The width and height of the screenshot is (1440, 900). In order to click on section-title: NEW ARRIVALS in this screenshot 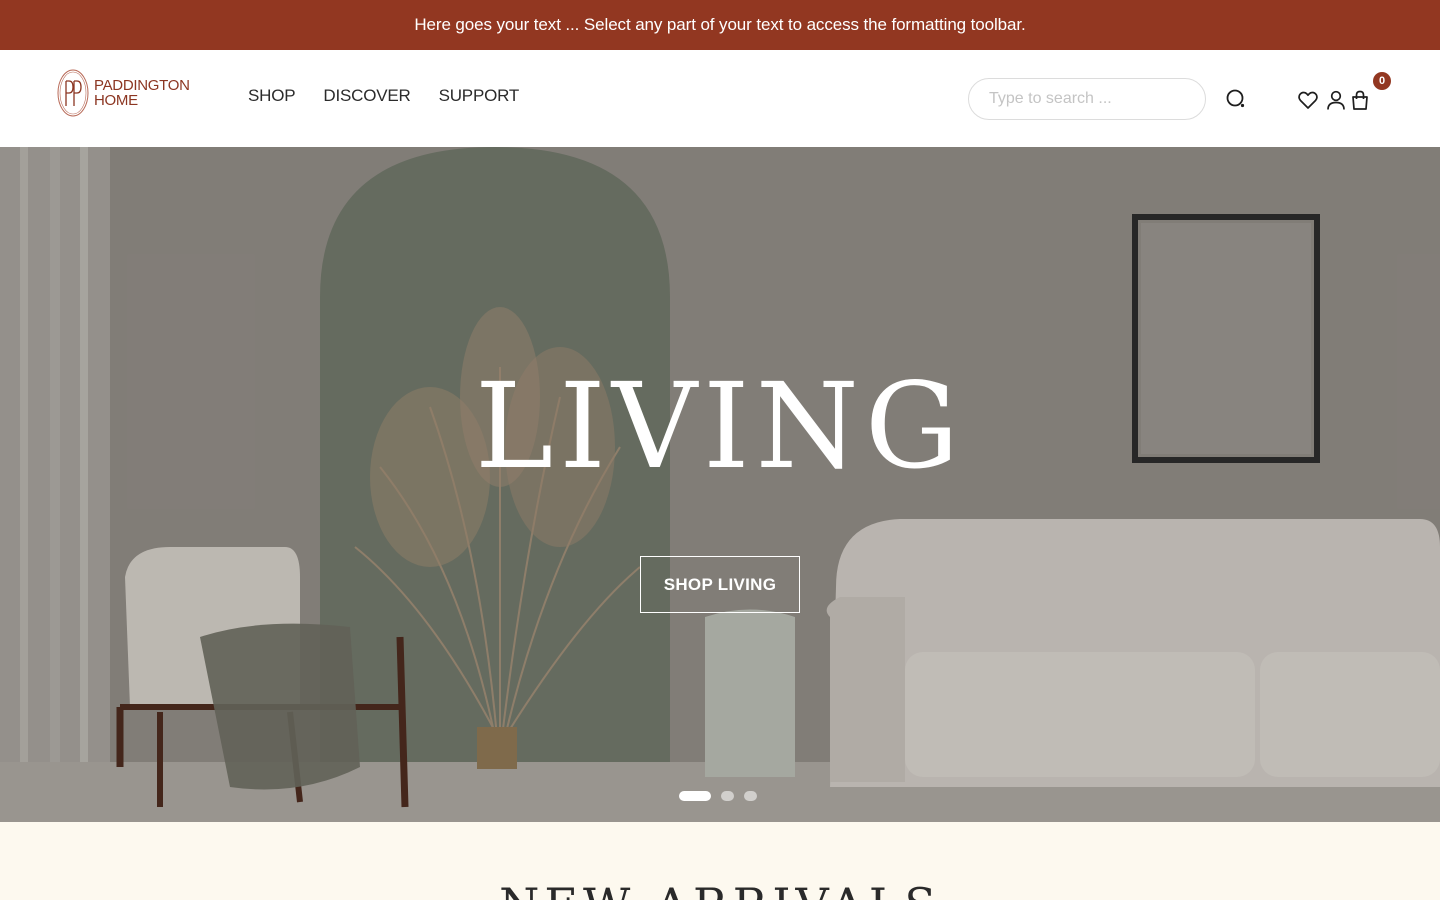, I will do `click(720, 889)`.